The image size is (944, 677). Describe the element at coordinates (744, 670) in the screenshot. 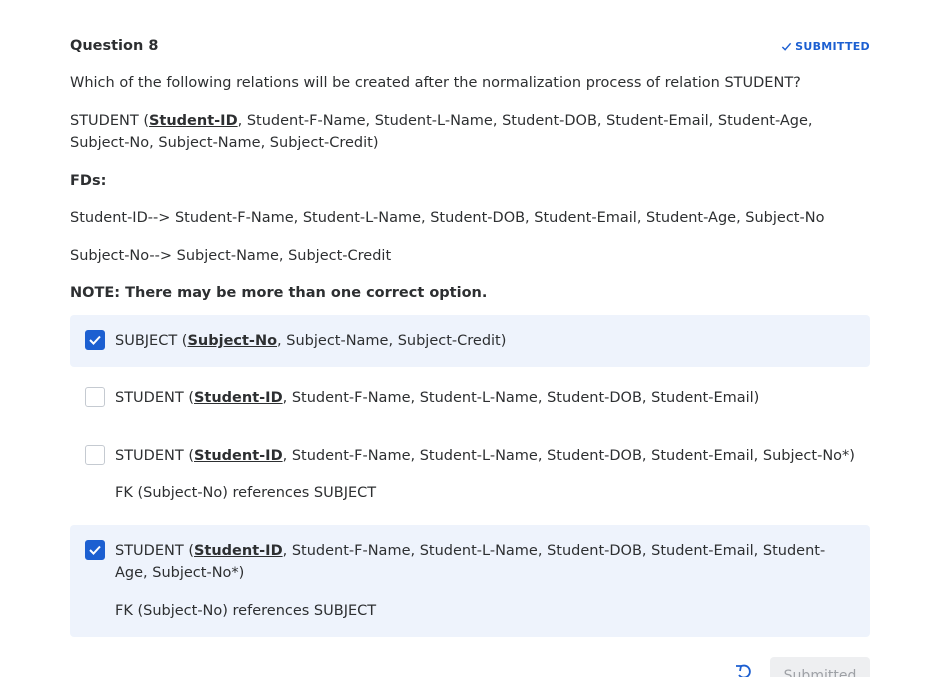

I see `undo-icon` at that location.